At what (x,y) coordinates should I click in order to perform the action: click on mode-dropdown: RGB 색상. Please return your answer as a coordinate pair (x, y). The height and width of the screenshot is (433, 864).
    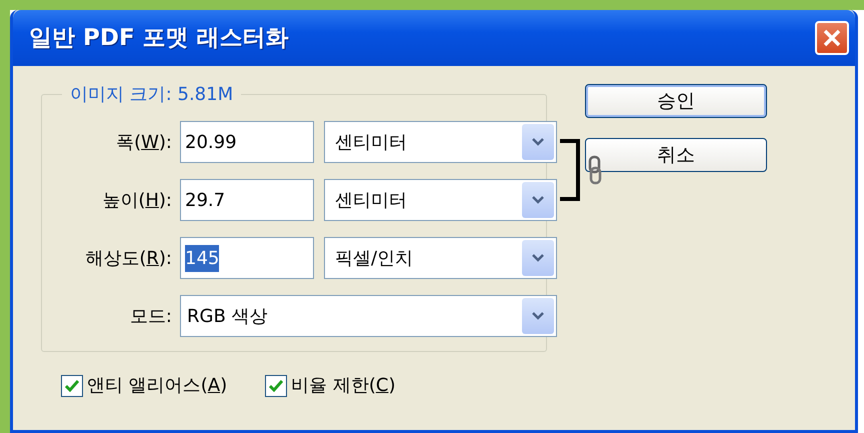
    Looking at the image, I should click on (368, 316).